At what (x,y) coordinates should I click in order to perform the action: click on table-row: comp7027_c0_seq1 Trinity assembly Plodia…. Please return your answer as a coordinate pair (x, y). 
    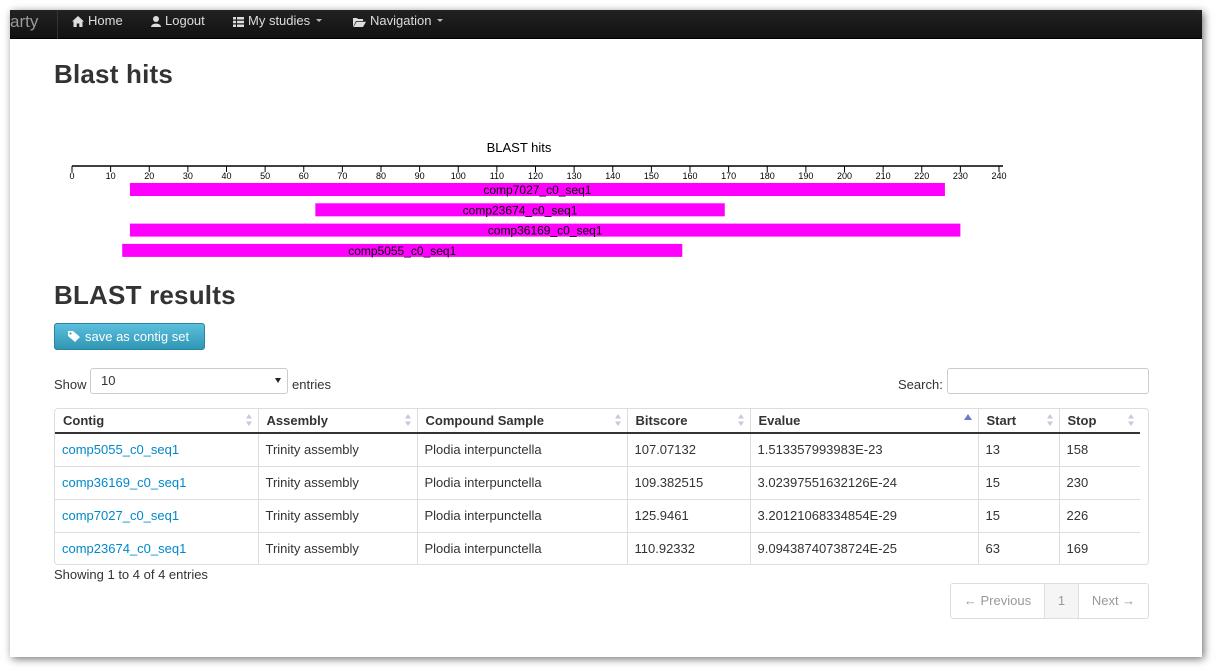
    Looking at the image, I should click on (597, 515).